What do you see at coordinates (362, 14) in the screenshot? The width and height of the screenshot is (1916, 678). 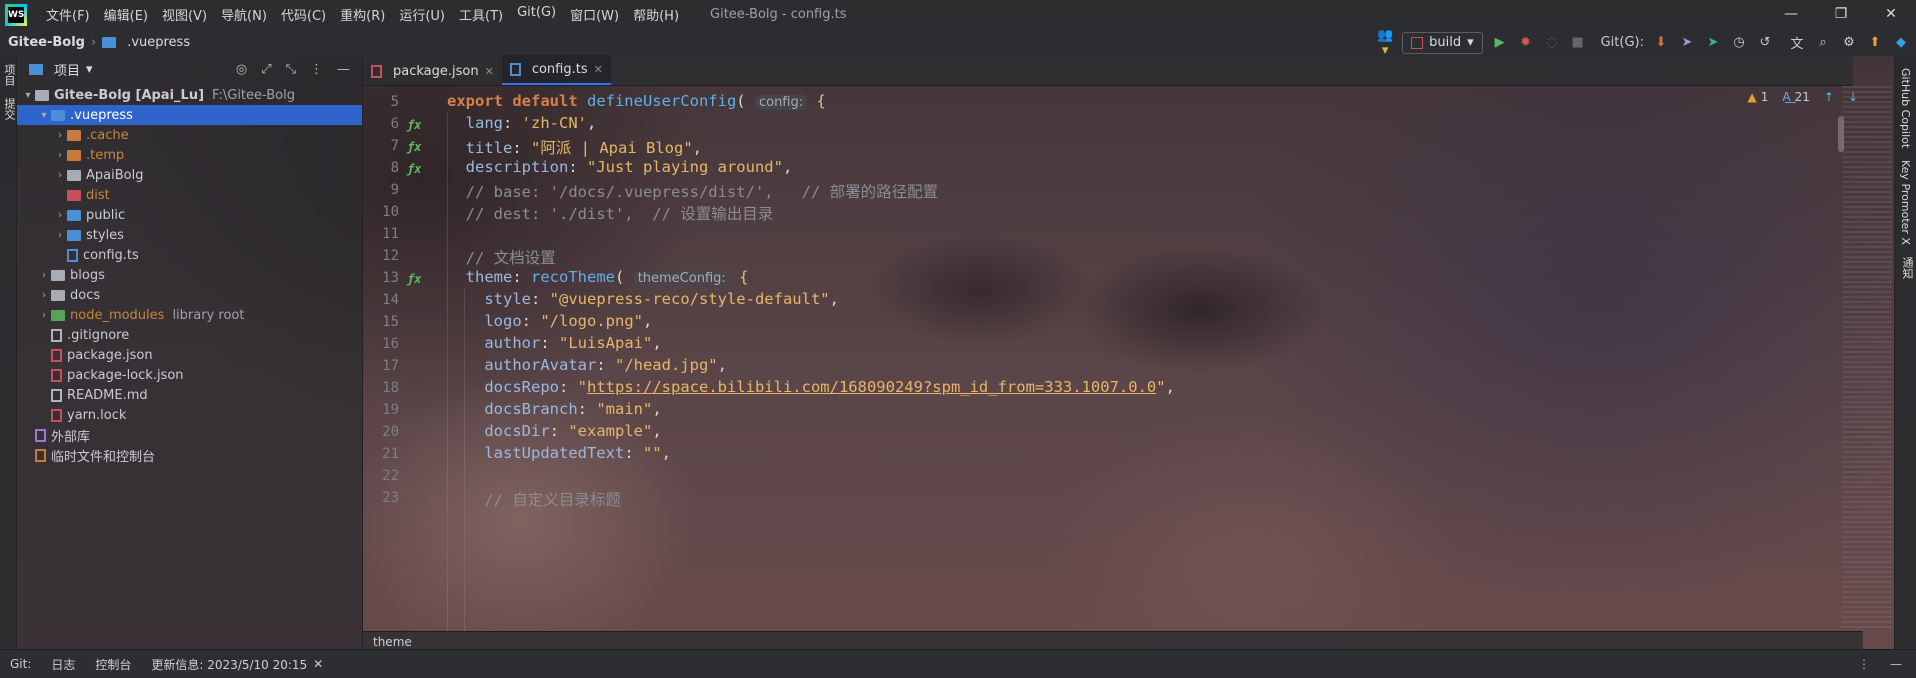 I see `menu-item: 重构(R)` at bounding box center [362, 14].